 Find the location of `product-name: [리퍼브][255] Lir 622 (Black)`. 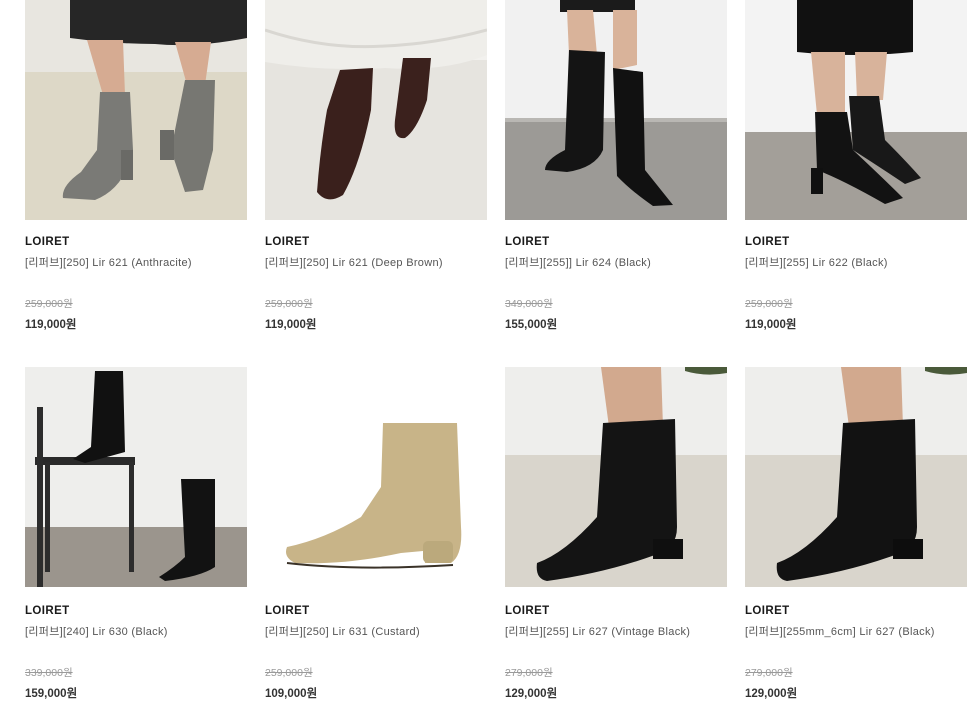

product-name: [리퍼브][255] Lir 622 (Black) is located at coordinates (816, 262).